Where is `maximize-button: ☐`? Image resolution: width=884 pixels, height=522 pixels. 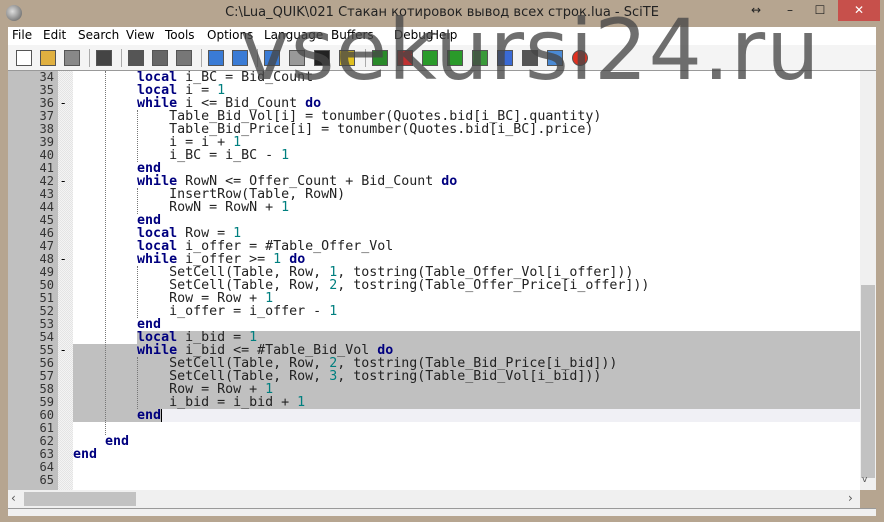 maximize-button: ☐ is located at coordinates (820, 10).